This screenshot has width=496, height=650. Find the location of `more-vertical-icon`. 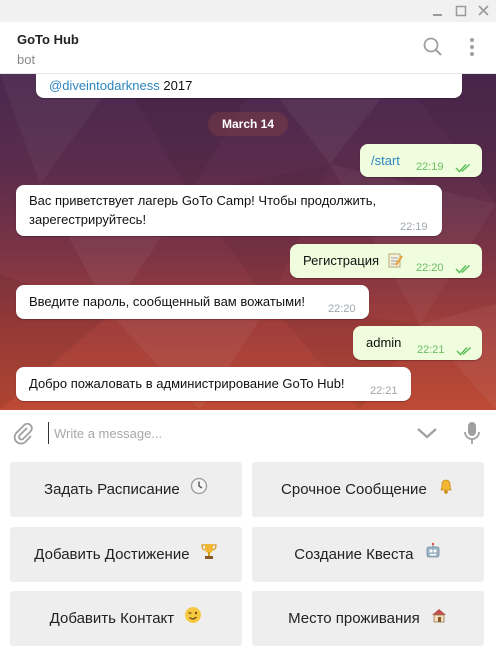

more-vertical-icon is located at coordinates (472, 49).